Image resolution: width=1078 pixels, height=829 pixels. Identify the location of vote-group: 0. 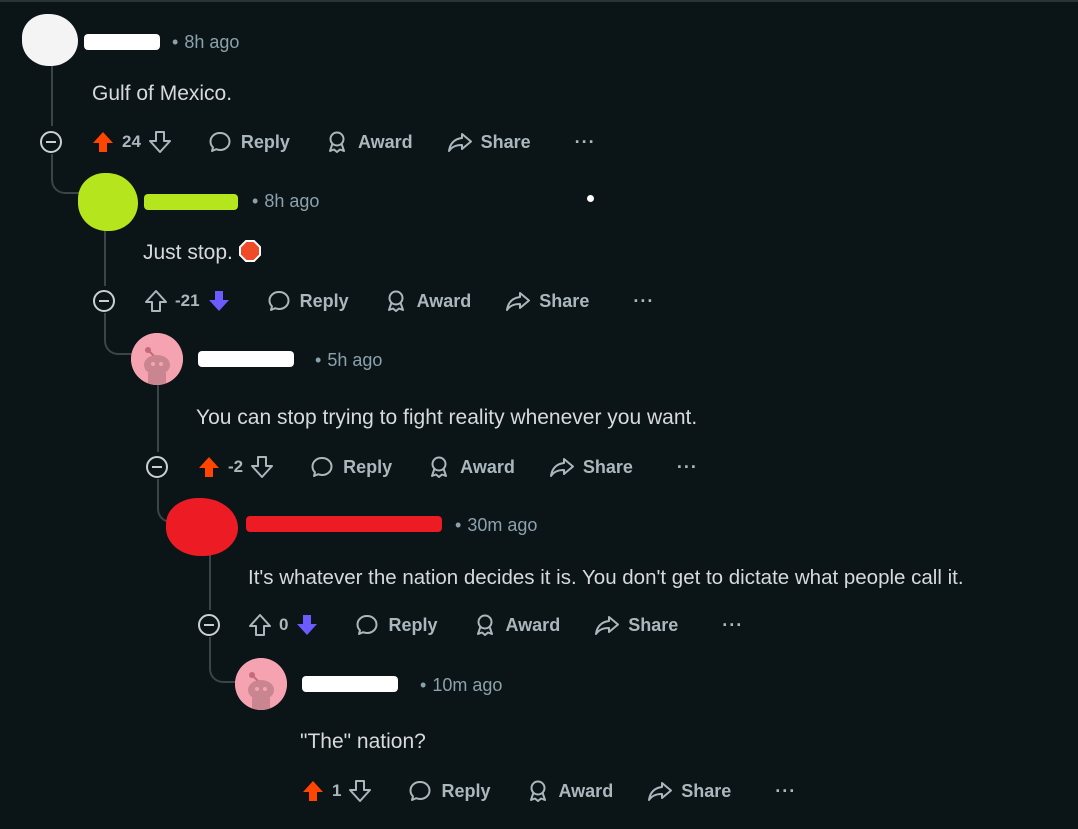
(283, 625).